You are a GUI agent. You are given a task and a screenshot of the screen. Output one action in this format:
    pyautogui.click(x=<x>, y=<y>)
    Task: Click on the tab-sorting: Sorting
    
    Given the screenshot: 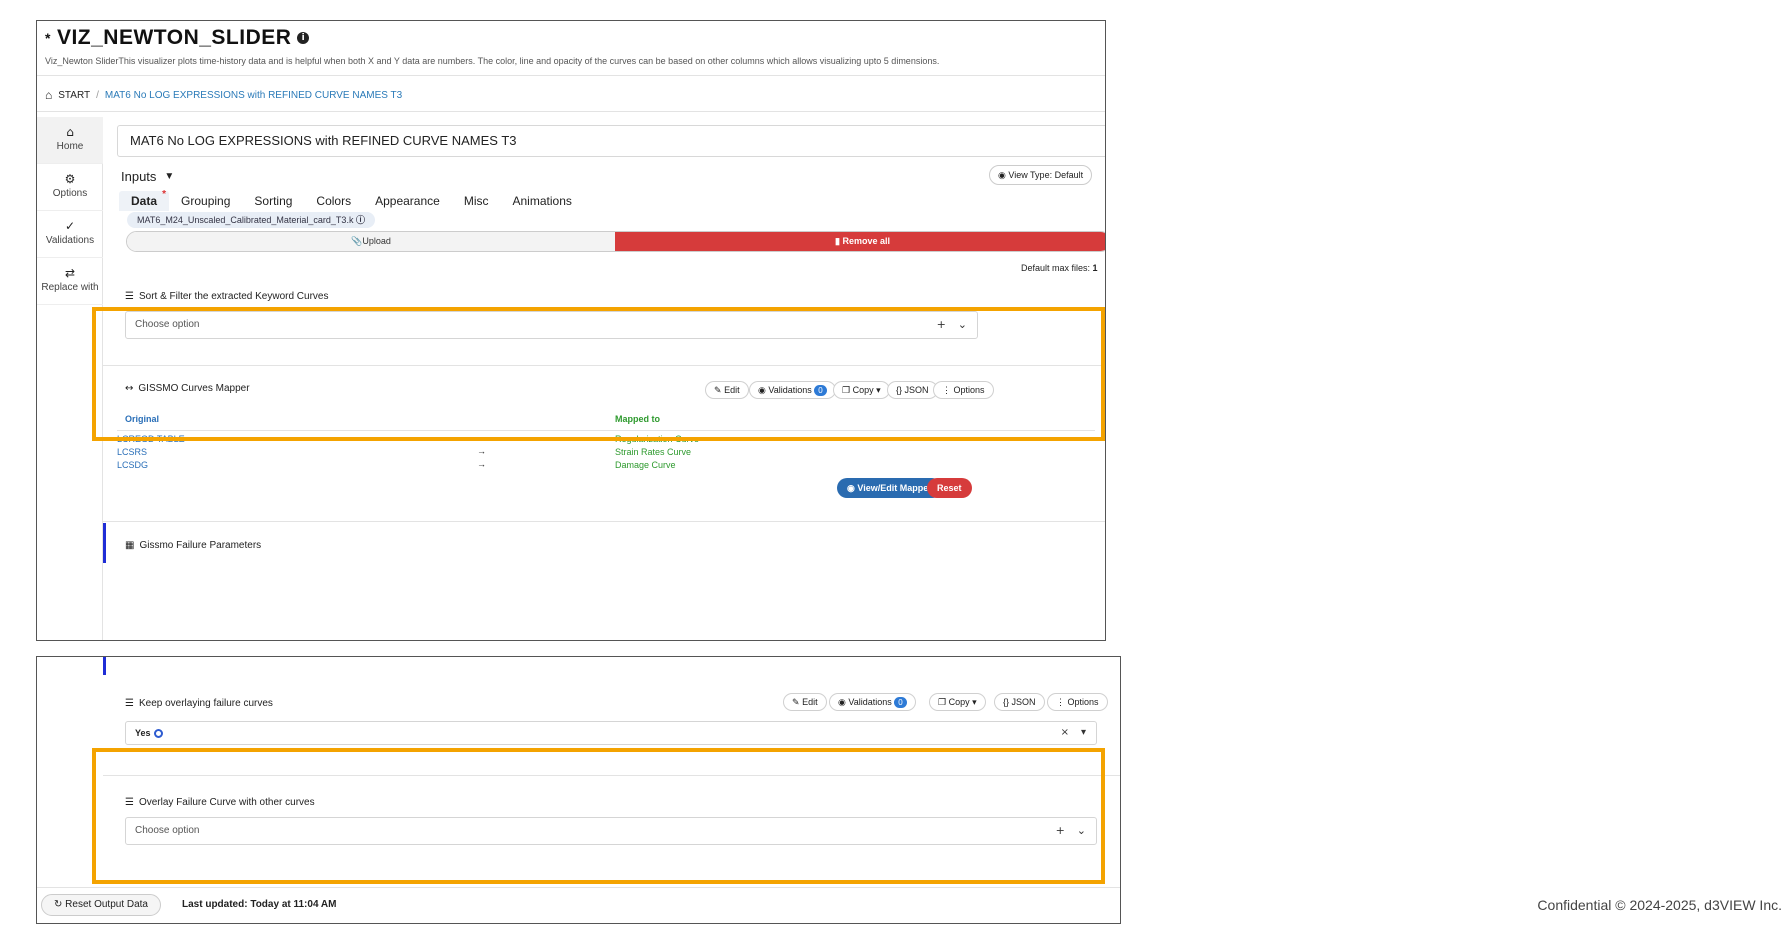 What is the action you would take?
    pyautogui.click(x=273, y=201)
    